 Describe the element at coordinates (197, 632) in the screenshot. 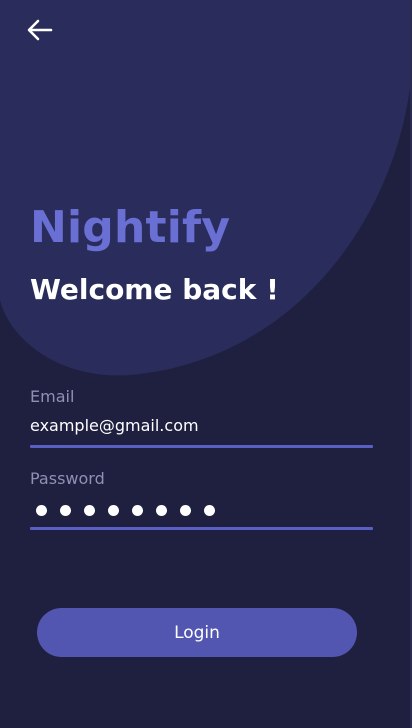

I see `login-button: Login` at that location.